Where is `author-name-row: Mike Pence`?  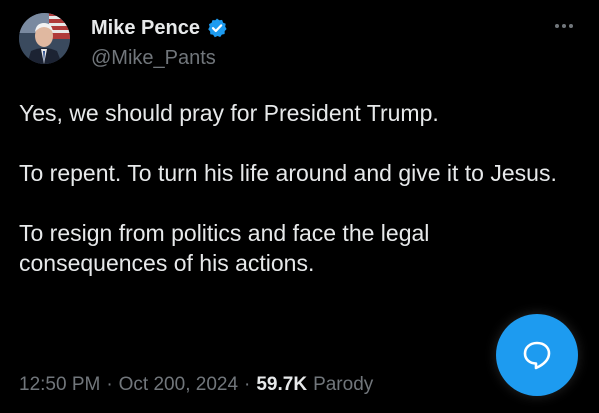
author-name-row: Mike Pence is located at coordinates (159, 28).